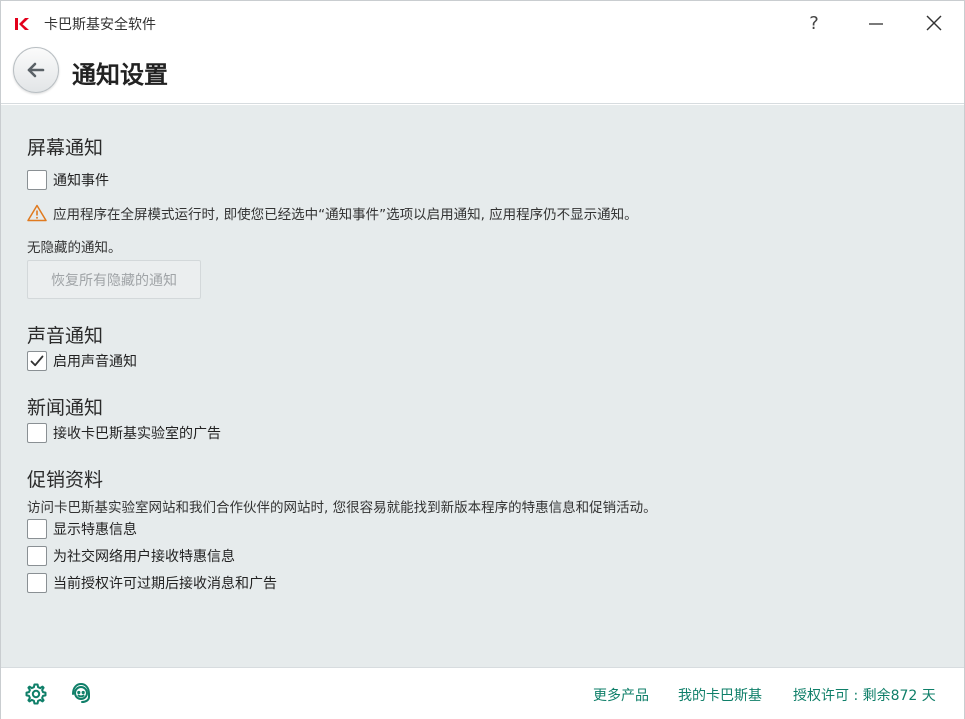  I want to click on help-button: ?, so click(814, 23).